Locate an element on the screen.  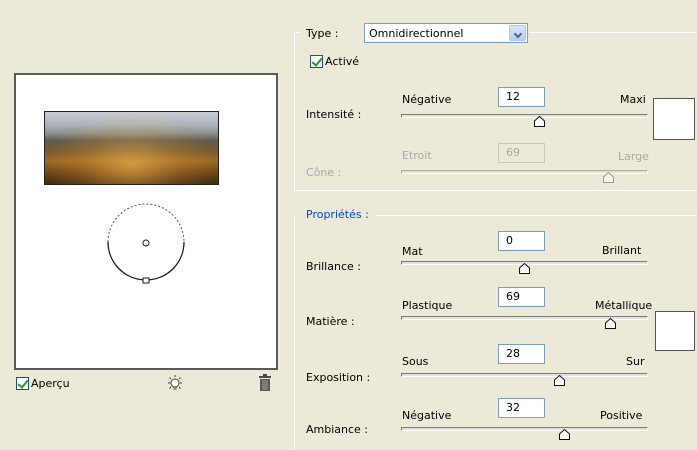
preview-checkbox is located at coordinates (22, 383).